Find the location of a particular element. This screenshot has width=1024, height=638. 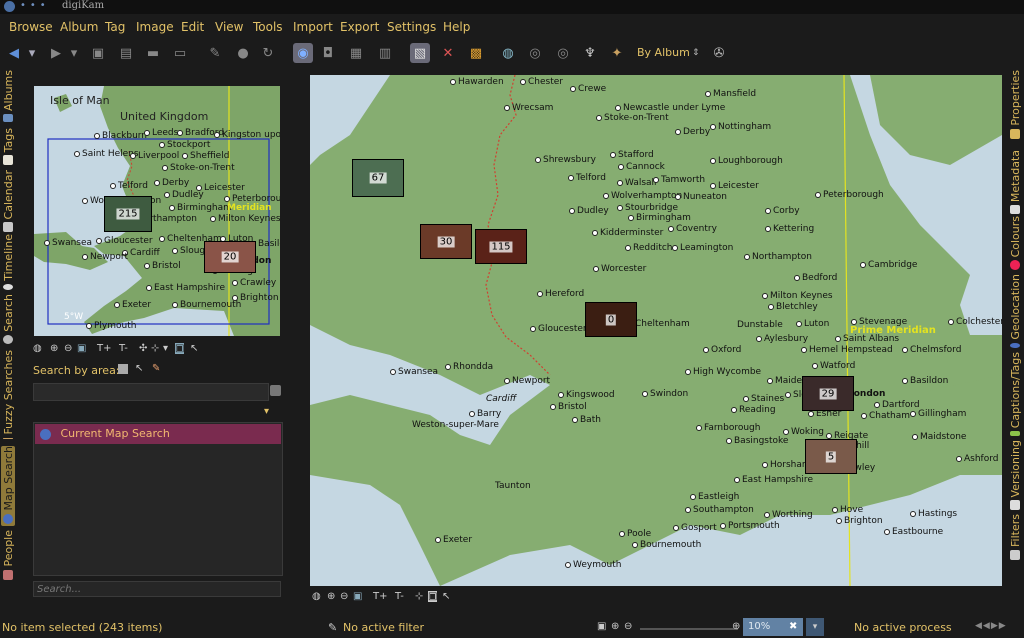

map-place: Oxford is located at coordinates (722, 350).